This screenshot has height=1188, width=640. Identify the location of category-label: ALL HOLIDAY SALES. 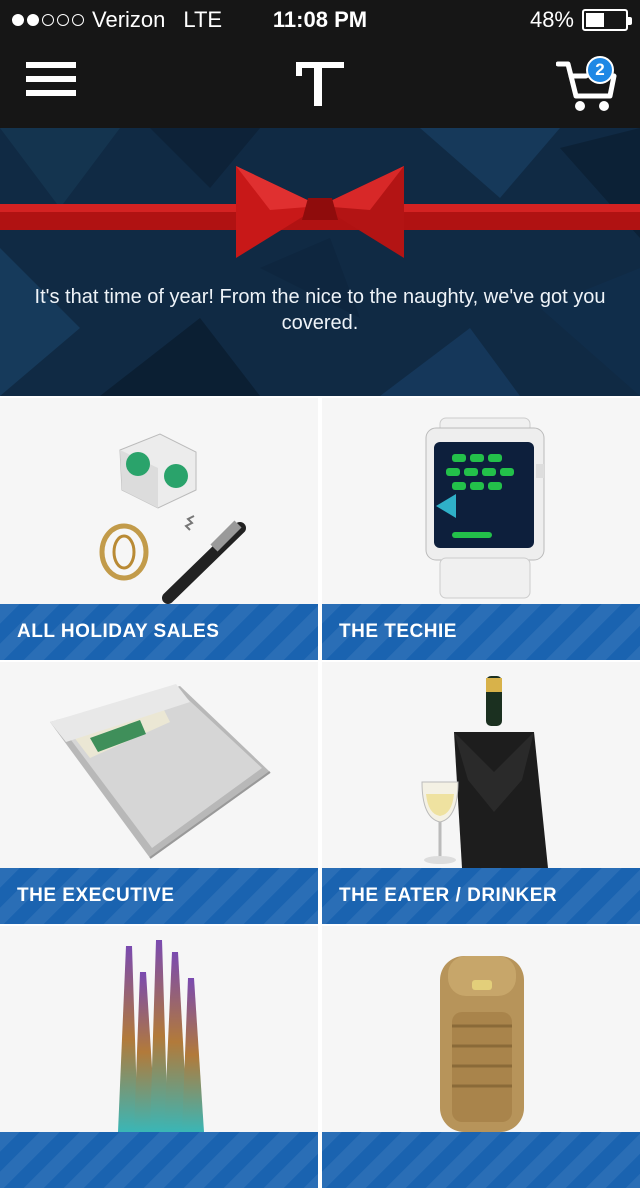
(159, 632).